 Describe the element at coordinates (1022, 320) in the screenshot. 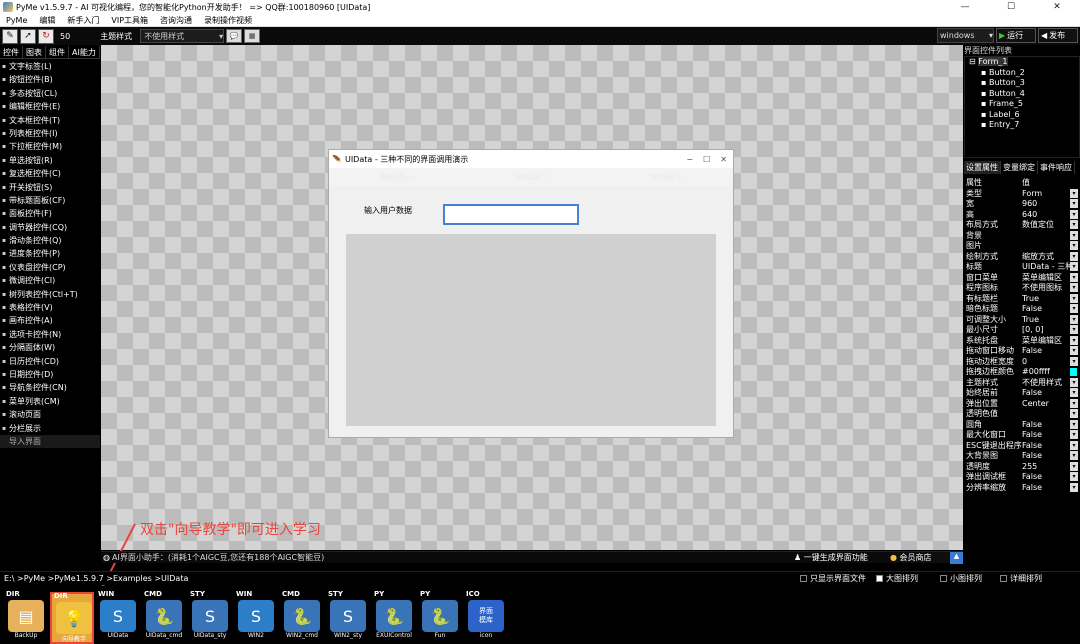

I see `property-row: 可调整大小 True ▾` at that location.